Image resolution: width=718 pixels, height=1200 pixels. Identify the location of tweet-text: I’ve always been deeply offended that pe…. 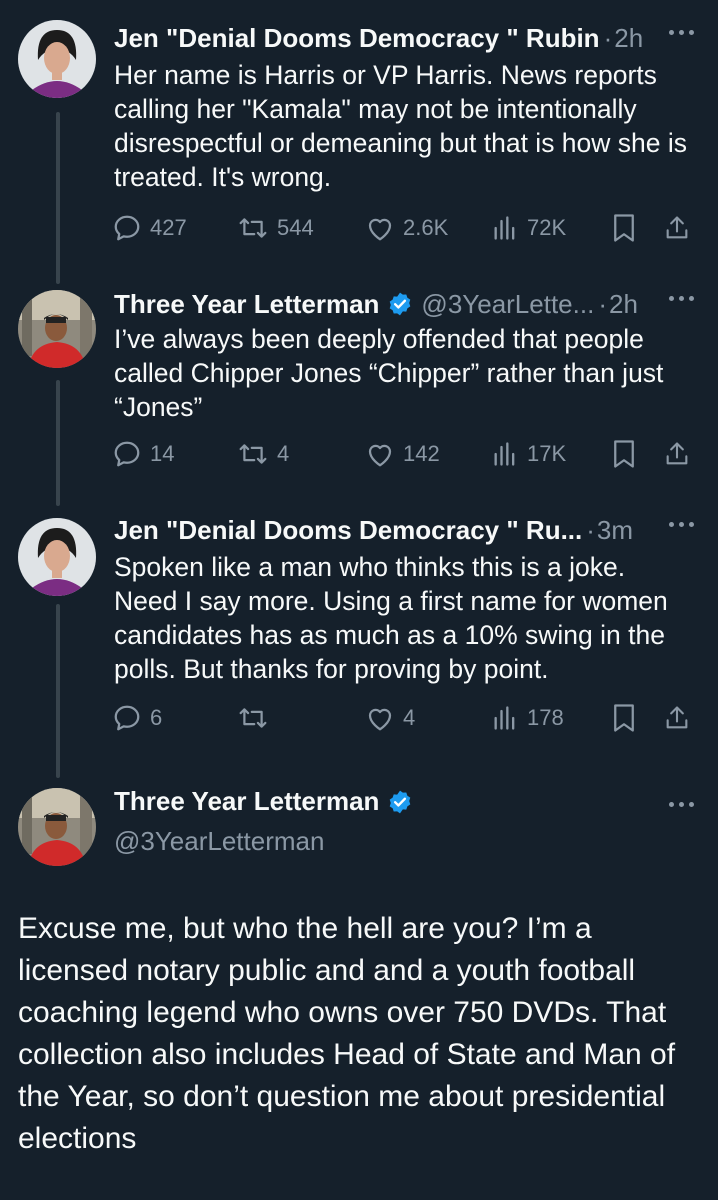
(389, 373).